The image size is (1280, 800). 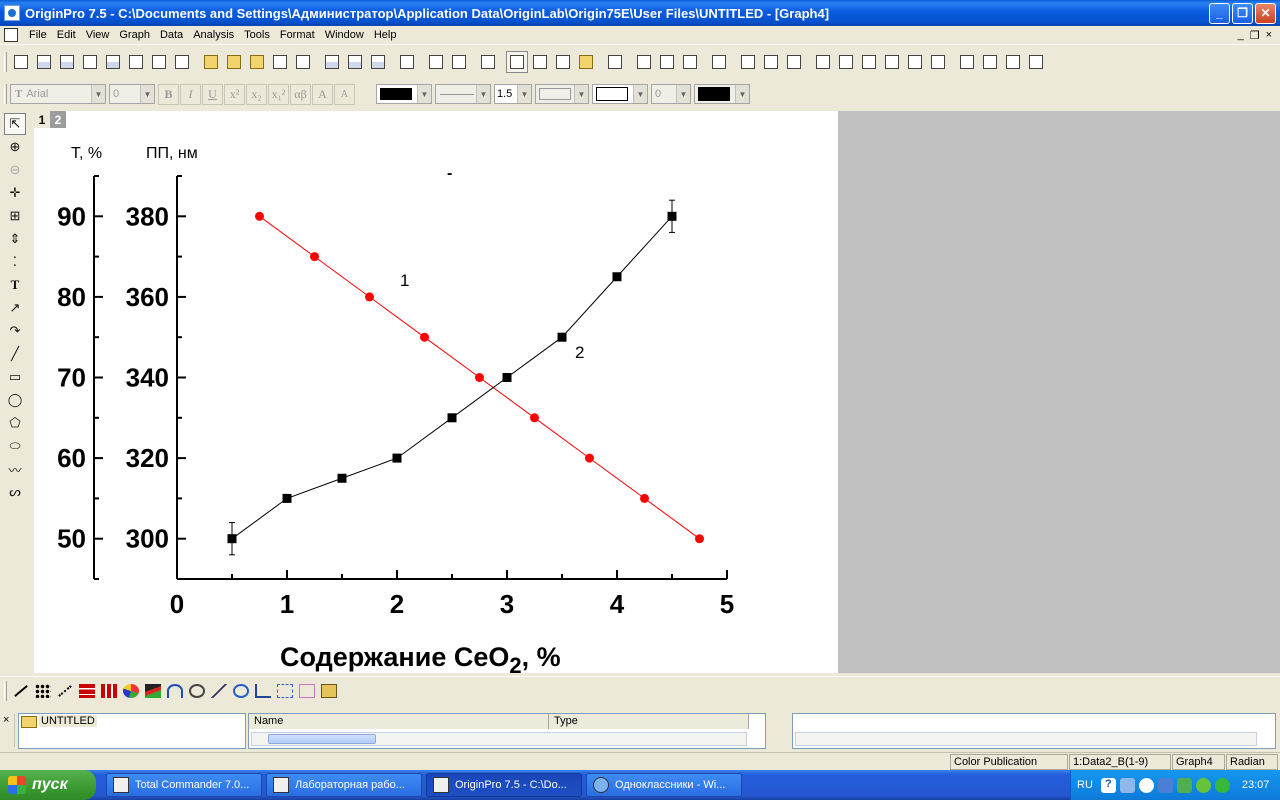 I want to click on minimize-button: _, so click(x=1219, y=13).